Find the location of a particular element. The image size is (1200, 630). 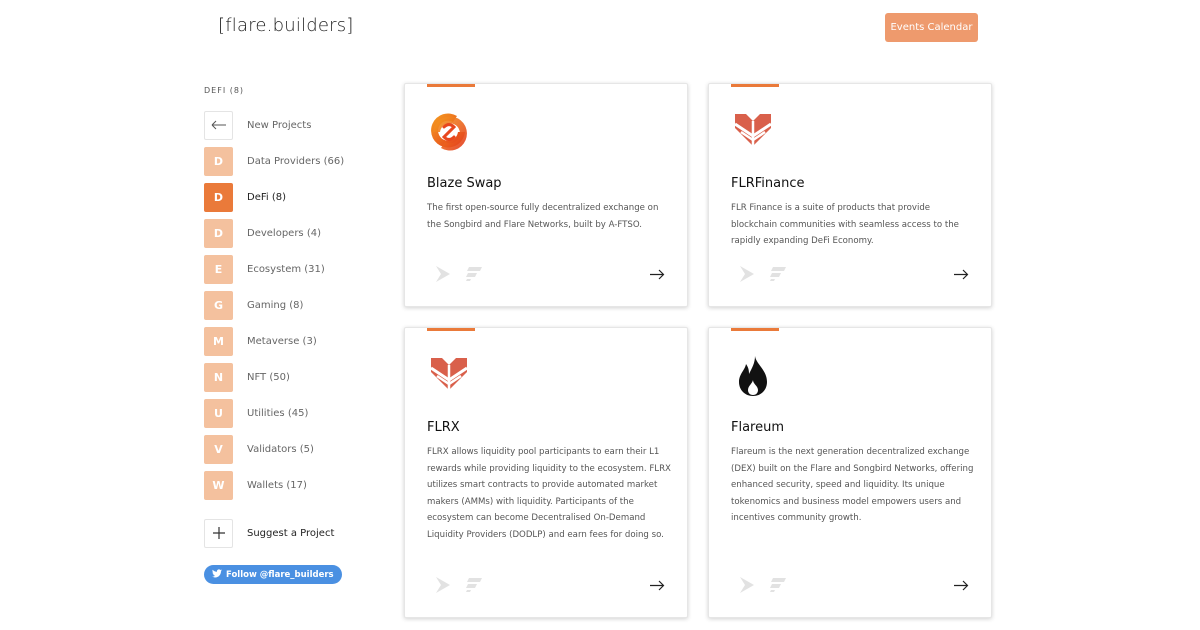

category-tile: V is located at coordinates (218, 449).